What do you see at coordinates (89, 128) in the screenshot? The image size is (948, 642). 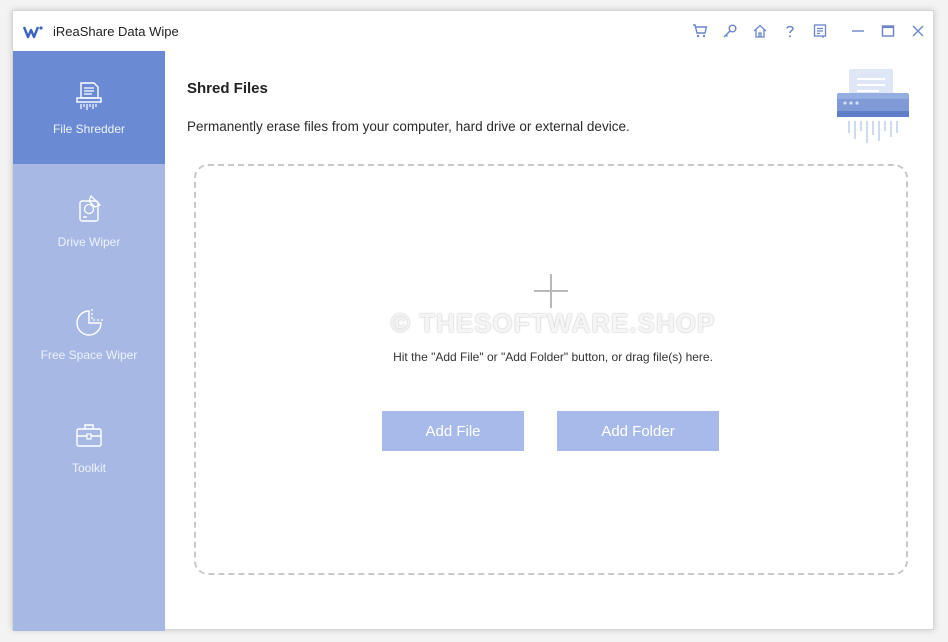 I see `sidebar-item-label: File Shredder` at bounding box center [89, 128].